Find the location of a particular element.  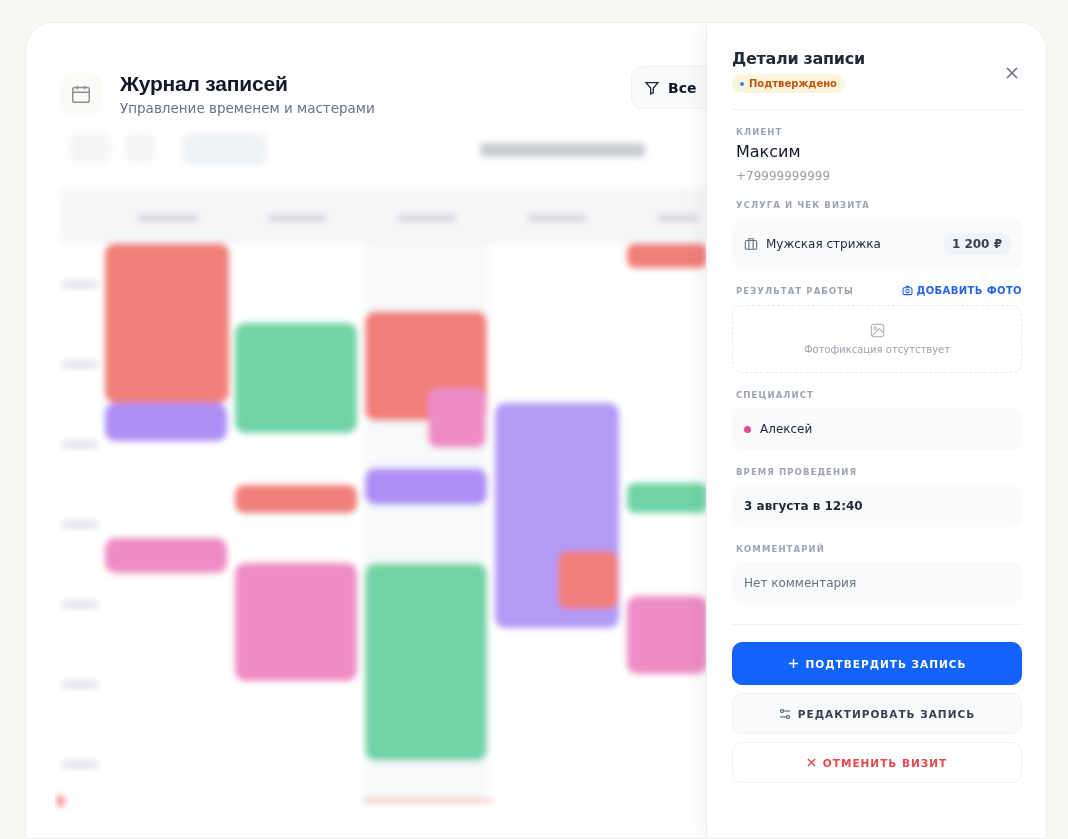

section-label: КЛИЕНТ is located at coordinates (760, 132).